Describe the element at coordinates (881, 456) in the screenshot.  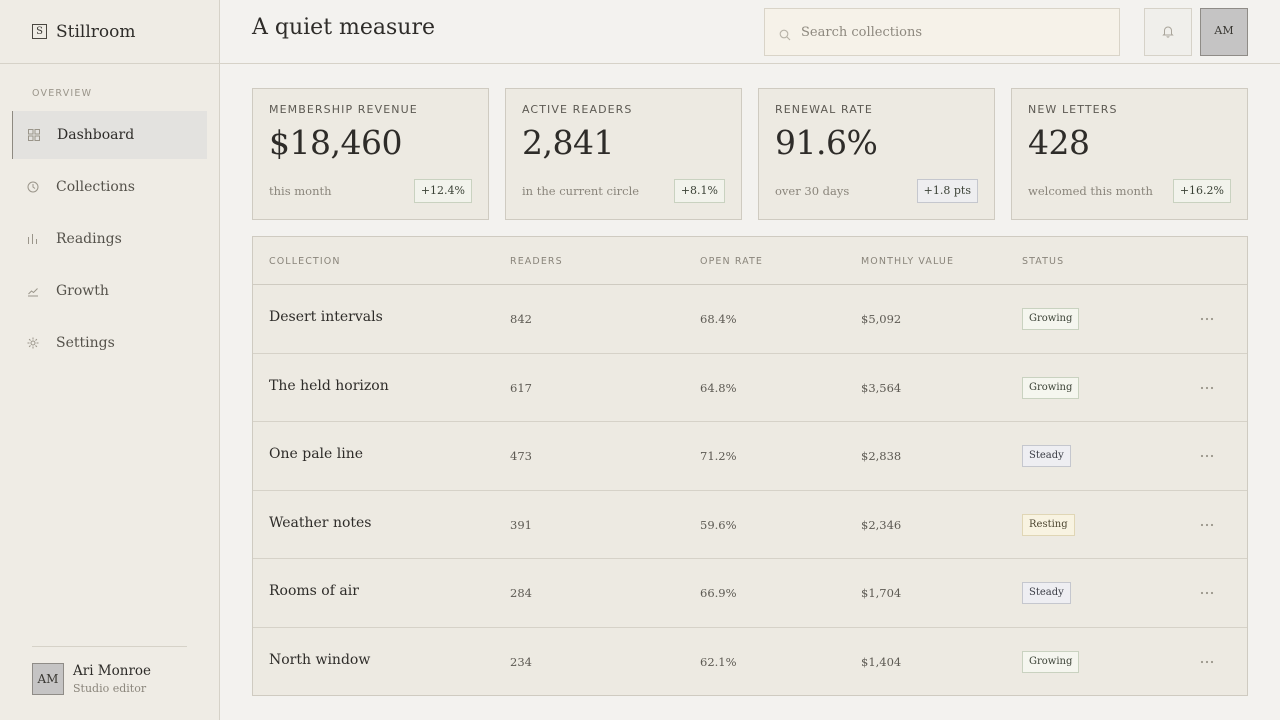
I see `cell-monthly-value: $2,838` at that location.